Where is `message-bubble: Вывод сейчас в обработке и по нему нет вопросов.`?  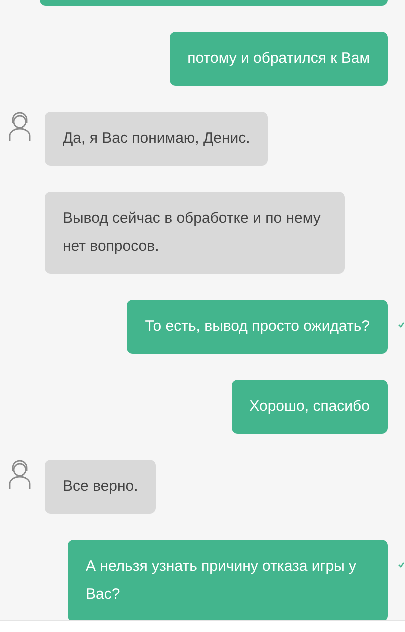 message-bubble: Вывод сейчас в обработке и по нему нет вопросов. is located at coordinates (195, 233).